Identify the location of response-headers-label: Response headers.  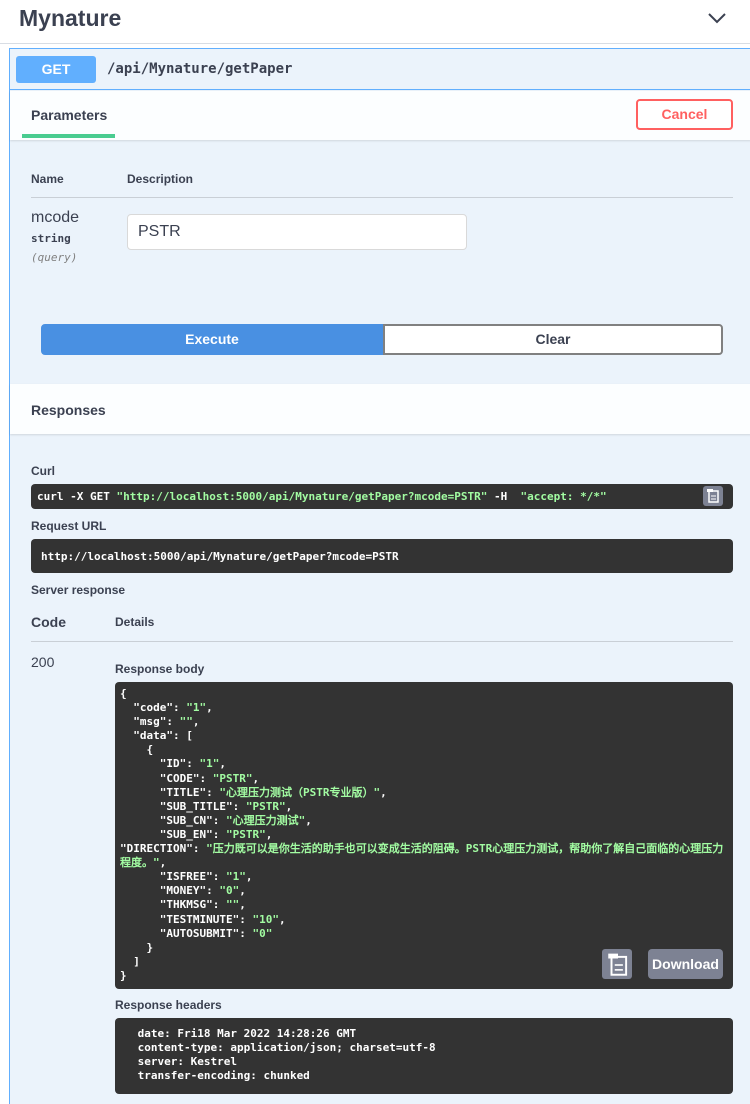
(168, 1005).